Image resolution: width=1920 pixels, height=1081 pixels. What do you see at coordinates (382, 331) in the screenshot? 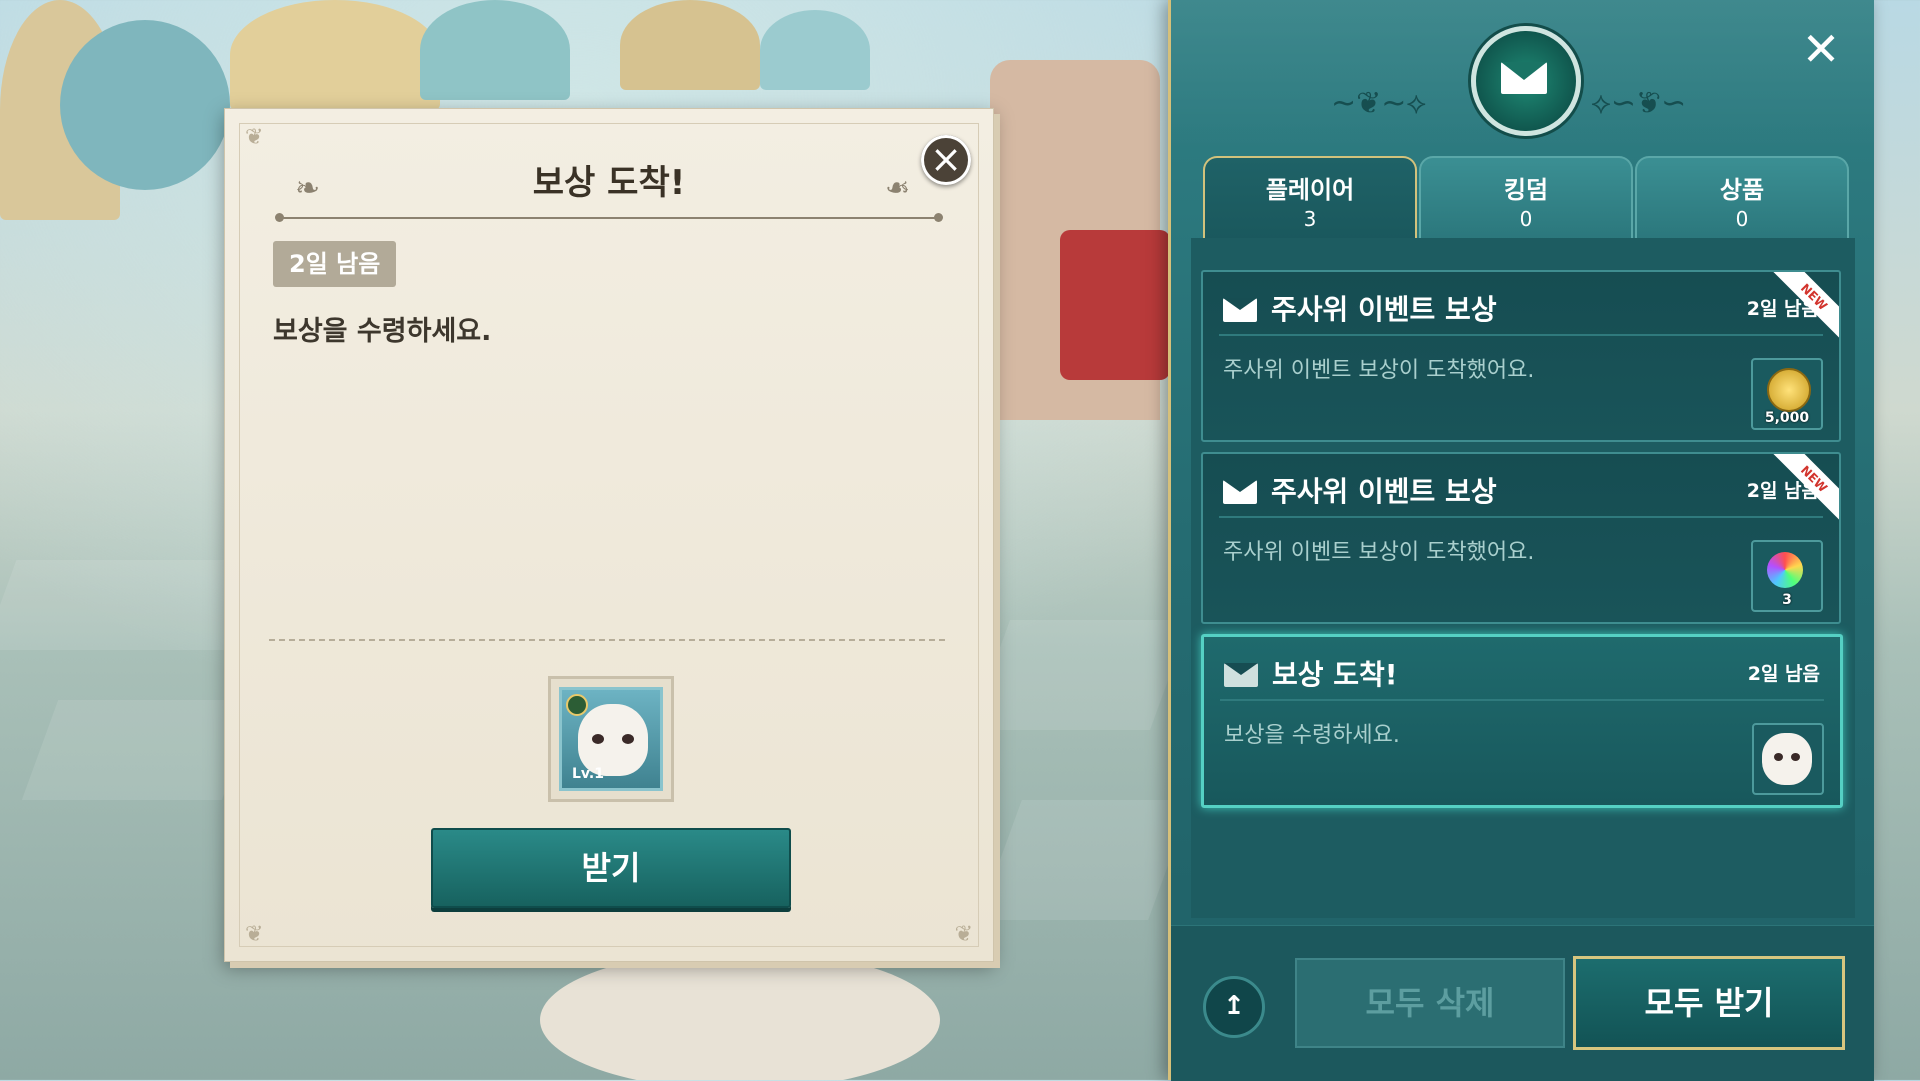
I see `letter-body-text: 보상을 수령하세요.` at bounding box center [382, 331].